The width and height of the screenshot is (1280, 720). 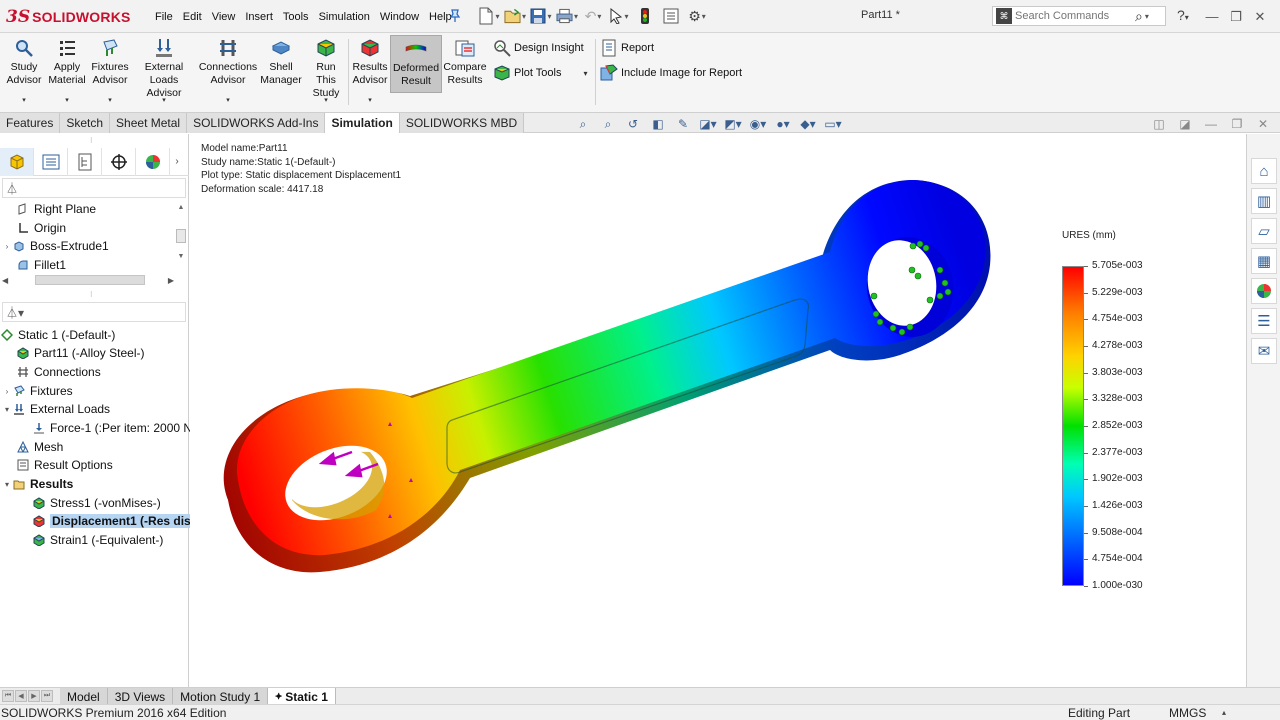 What do you see at coordinates (110, 428) in the screenshot?
I see `tree-item-force: Force-1 (:Per item: 2000 N:)` at bounding box center [110, 428].